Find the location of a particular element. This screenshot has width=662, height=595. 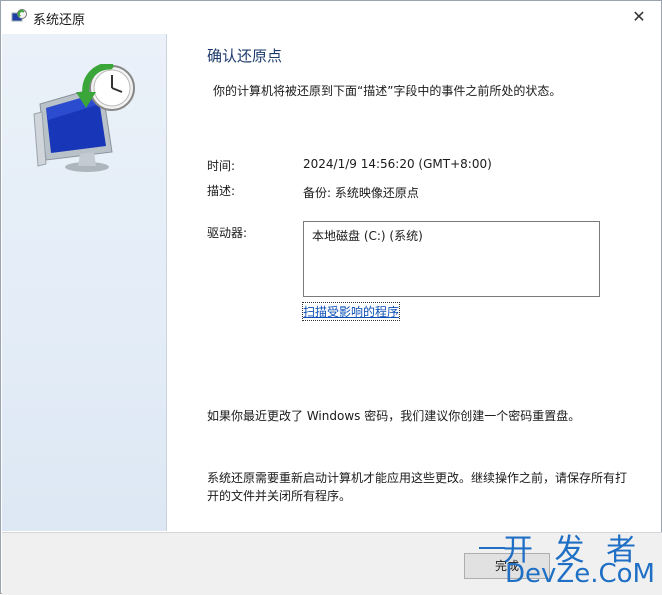

scan-affected-programs-link: 扫描受影响的程序 is located at coordinates (351, 311).